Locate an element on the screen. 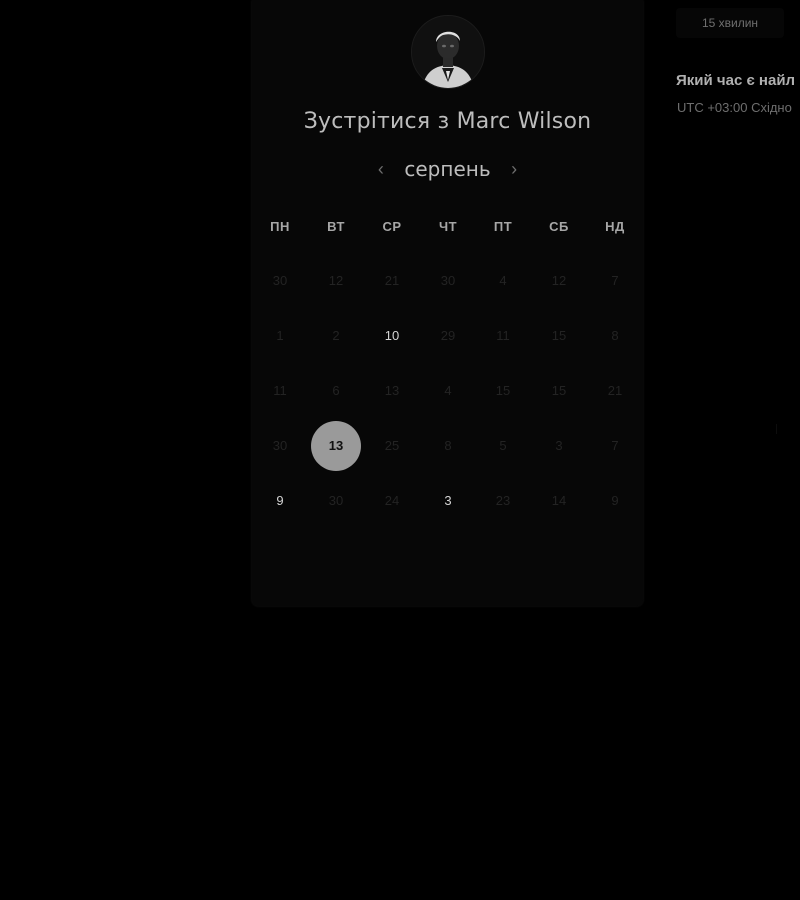 This screenshot has height=900, width=800. host-photo is located at coordinates (448, 52).